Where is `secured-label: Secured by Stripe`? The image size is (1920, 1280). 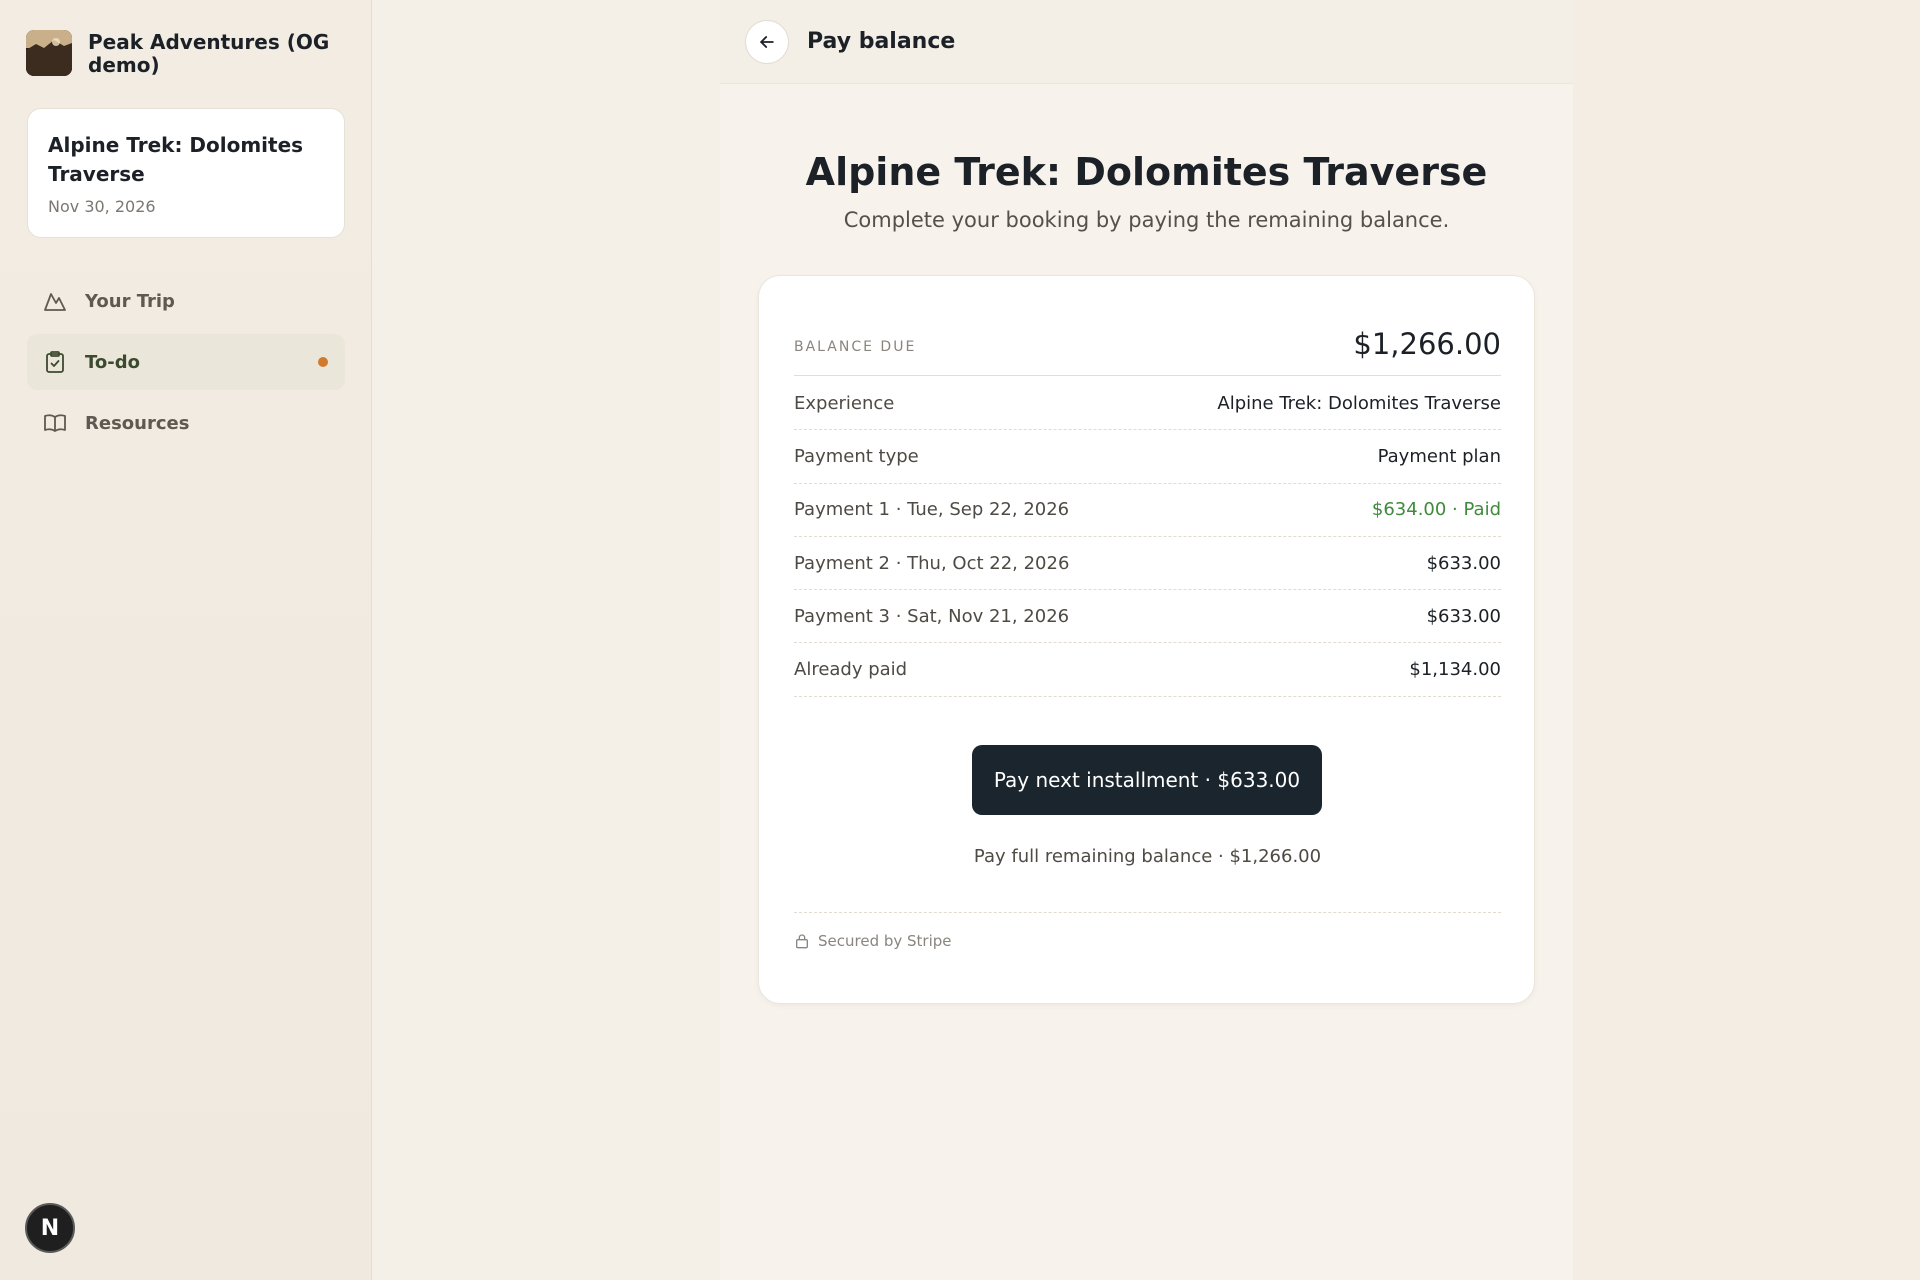 secured-label: Secured by Stripe is located at coordinates (885, 940).